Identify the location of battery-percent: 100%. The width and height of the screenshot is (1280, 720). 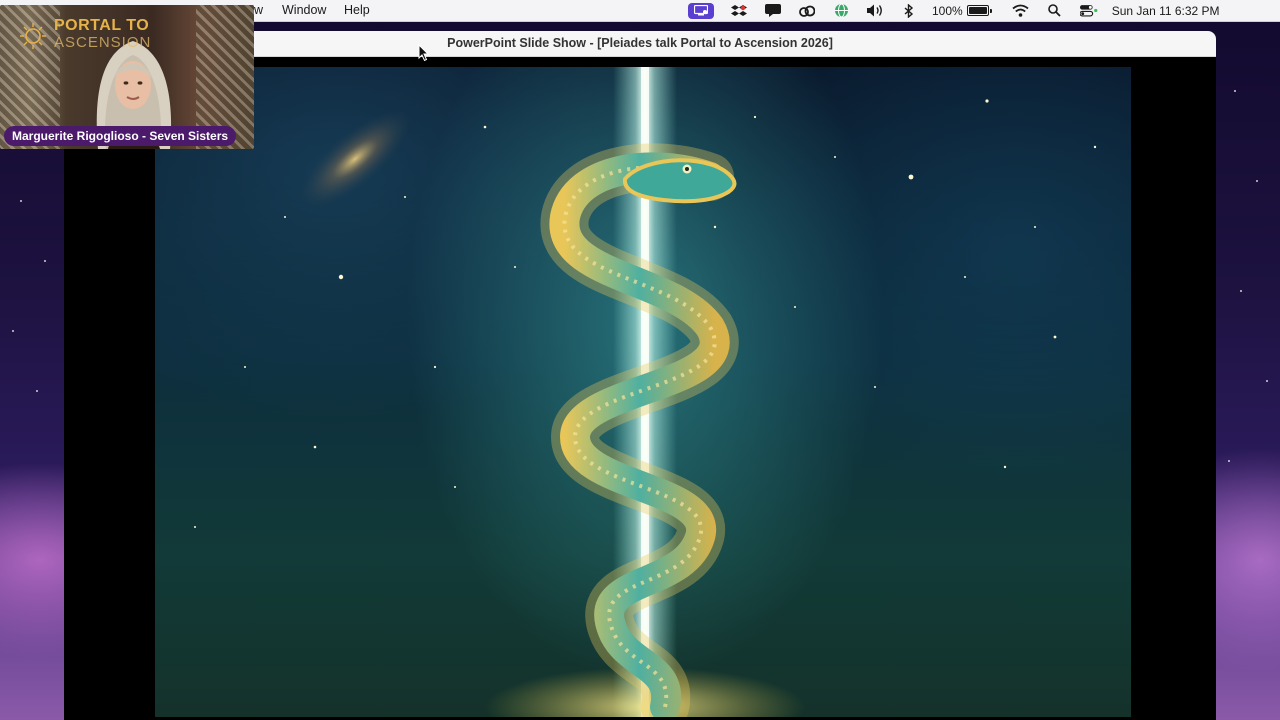
(947, 10).